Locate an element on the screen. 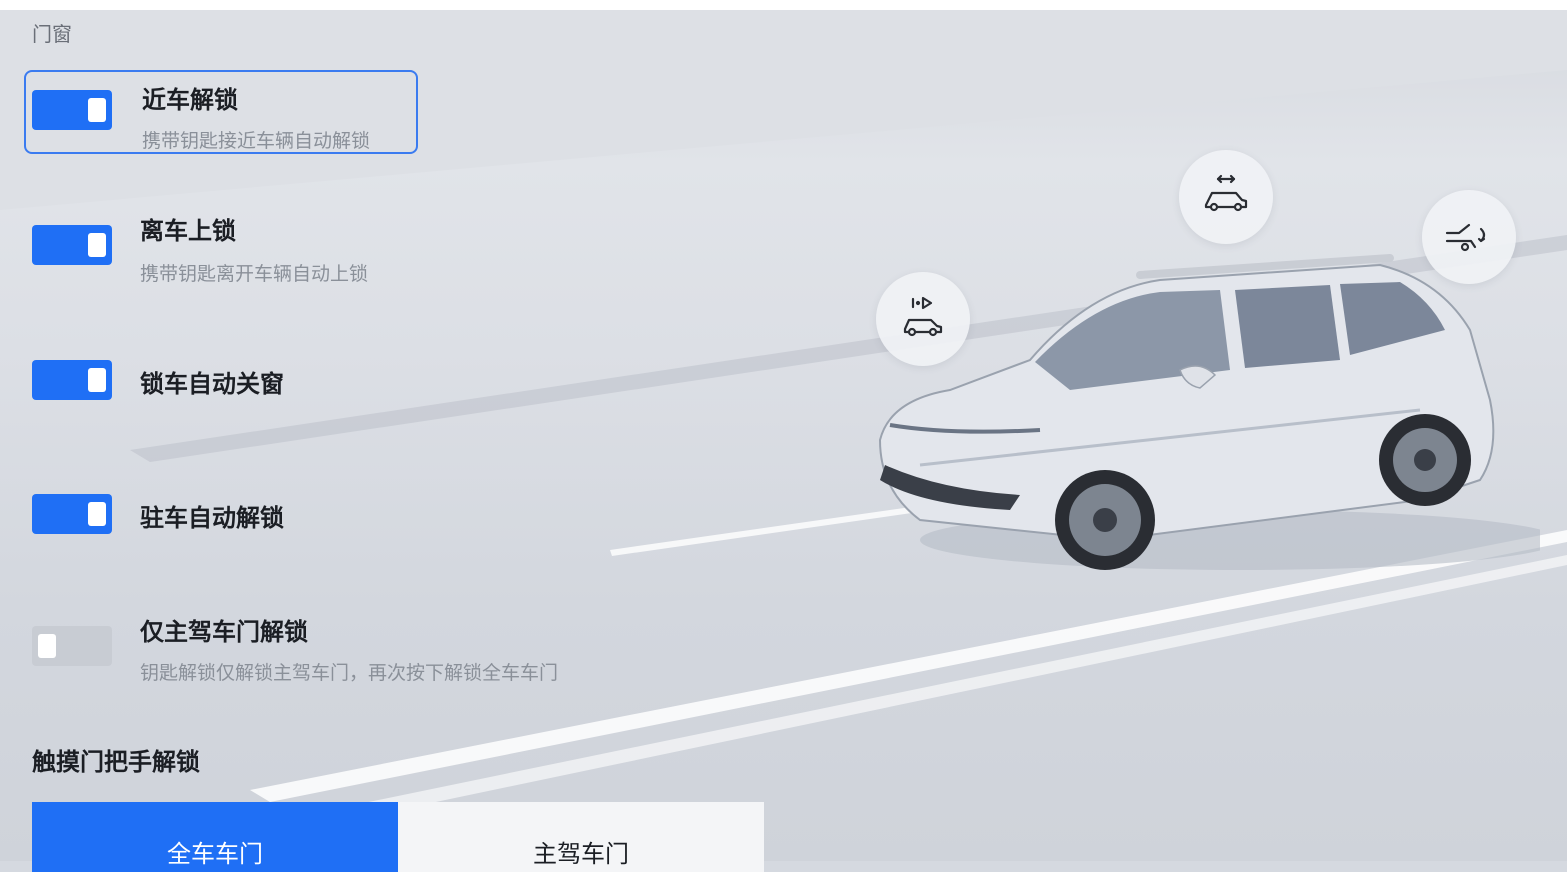 The height and width of the screenshot is (872, 1567). setting-title: 离车上锁 is located at coordinates (188, 231).